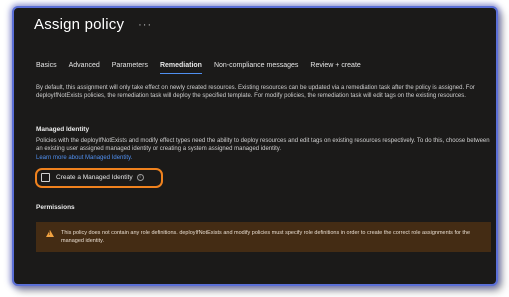 The height and width of the screenshot is (297, 509). What do you see at coordinates (145, 25) in the screenshot?
I see `ellipsis-icon: ···` at bounding box center [145, 25].